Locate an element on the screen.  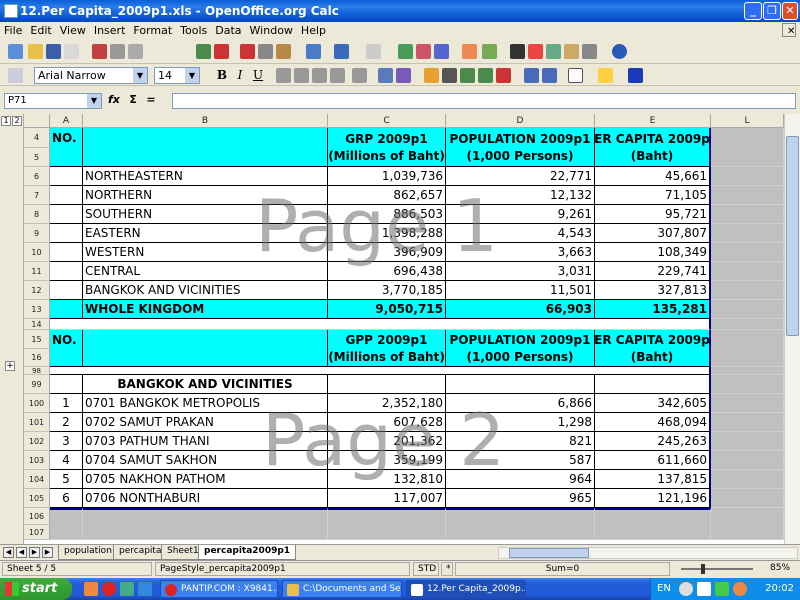
currency-format-icon is located at coordinates (431, 75).